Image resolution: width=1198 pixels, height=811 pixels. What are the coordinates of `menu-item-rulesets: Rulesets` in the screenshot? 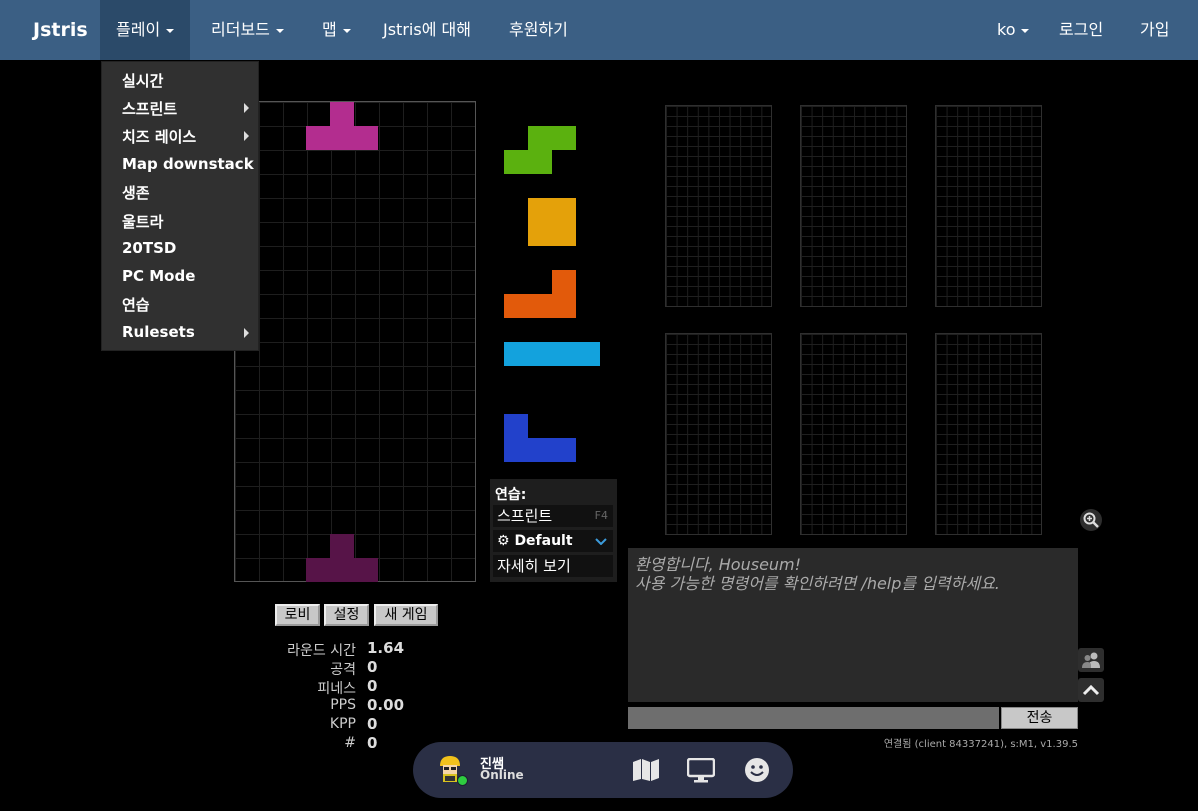 It's located at (158, 332).